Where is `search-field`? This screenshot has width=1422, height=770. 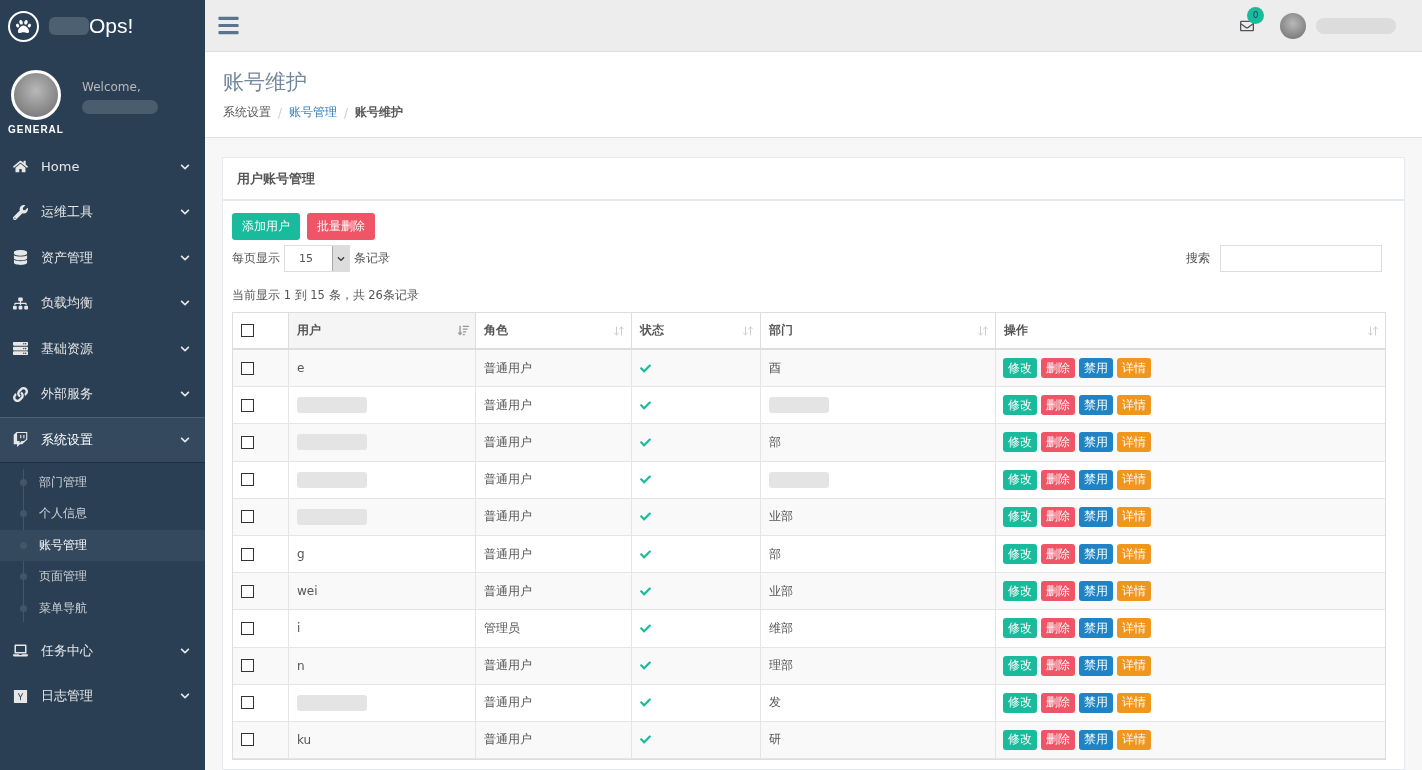
search-field is located at coordinates (1301, 258).